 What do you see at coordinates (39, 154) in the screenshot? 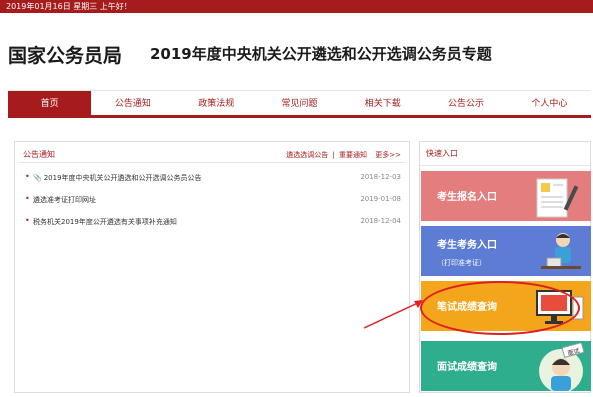
I see `notices-title: 公告通知` at bounding box center [39, 154].